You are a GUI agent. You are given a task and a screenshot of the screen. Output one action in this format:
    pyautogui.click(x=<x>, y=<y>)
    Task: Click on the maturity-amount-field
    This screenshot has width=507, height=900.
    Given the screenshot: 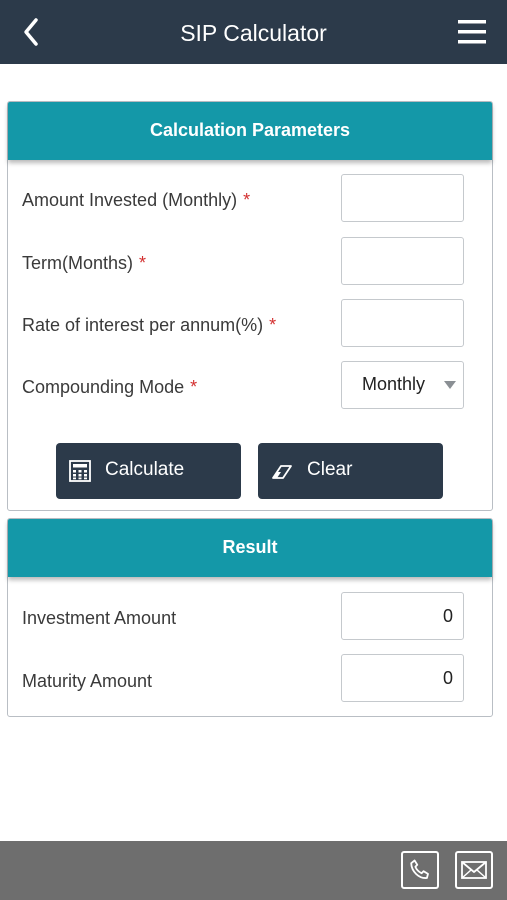 What is the action you would take?
    pyautogui.click(x=402, y=678)
    